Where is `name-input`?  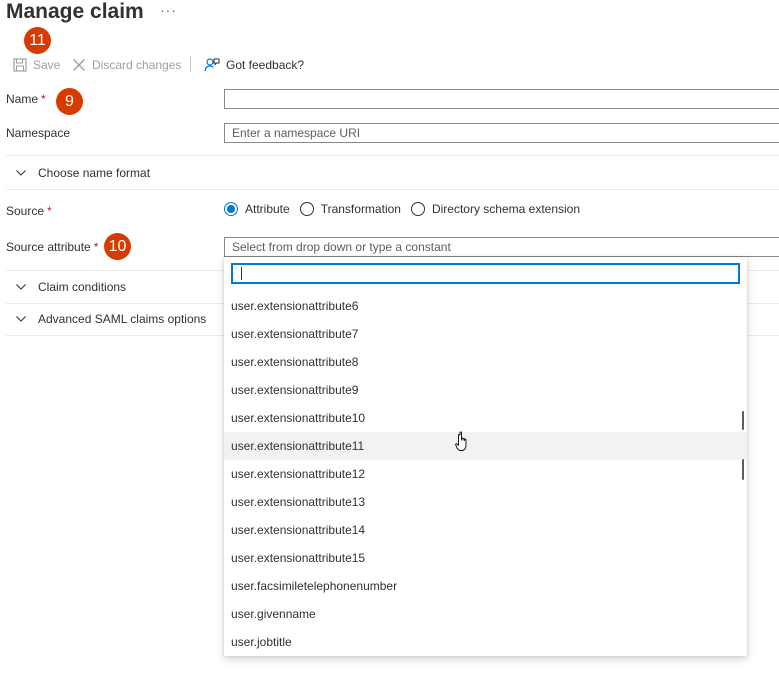 name-input is located at coordinates (501, 99).